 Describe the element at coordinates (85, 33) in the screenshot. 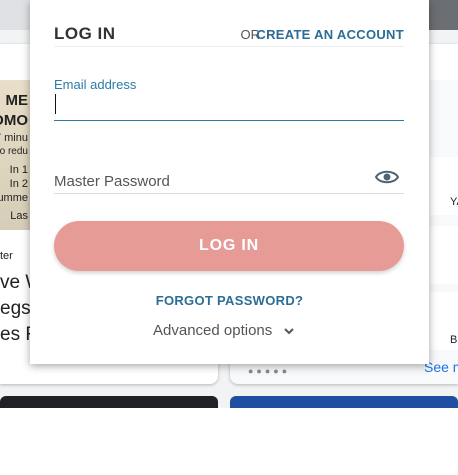

I see `login-title: LOG IN` at that location.